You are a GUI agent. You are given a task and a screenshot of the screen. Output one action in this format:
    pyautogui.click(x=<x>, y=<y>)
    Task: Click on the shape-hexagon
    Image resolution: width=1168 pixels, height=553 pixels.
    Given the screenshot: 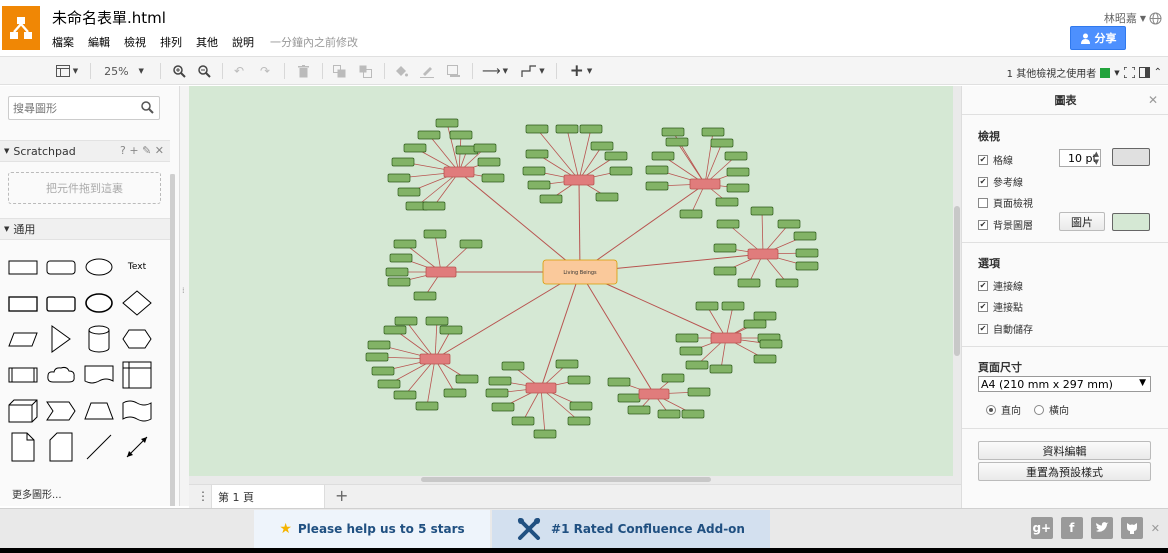 What is the action you would take?
    pyautogui.click(x=137, y=339)
    